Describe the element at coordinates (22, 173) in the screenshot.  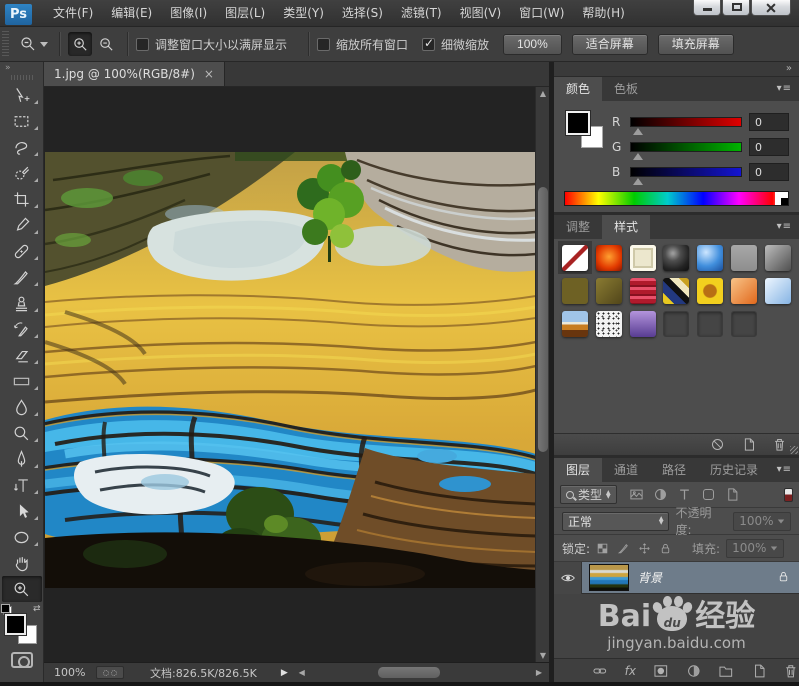
I see `quick-selection-tool-button` at that location.